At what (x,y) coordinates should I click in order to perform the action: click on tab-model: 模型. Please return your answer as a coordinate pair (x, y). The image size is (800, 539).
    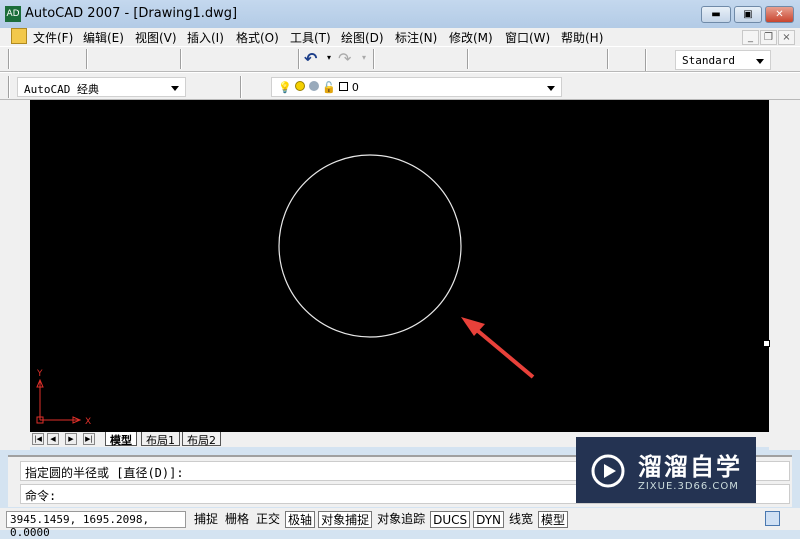
    Looking at the image, I should click on (121, 439).